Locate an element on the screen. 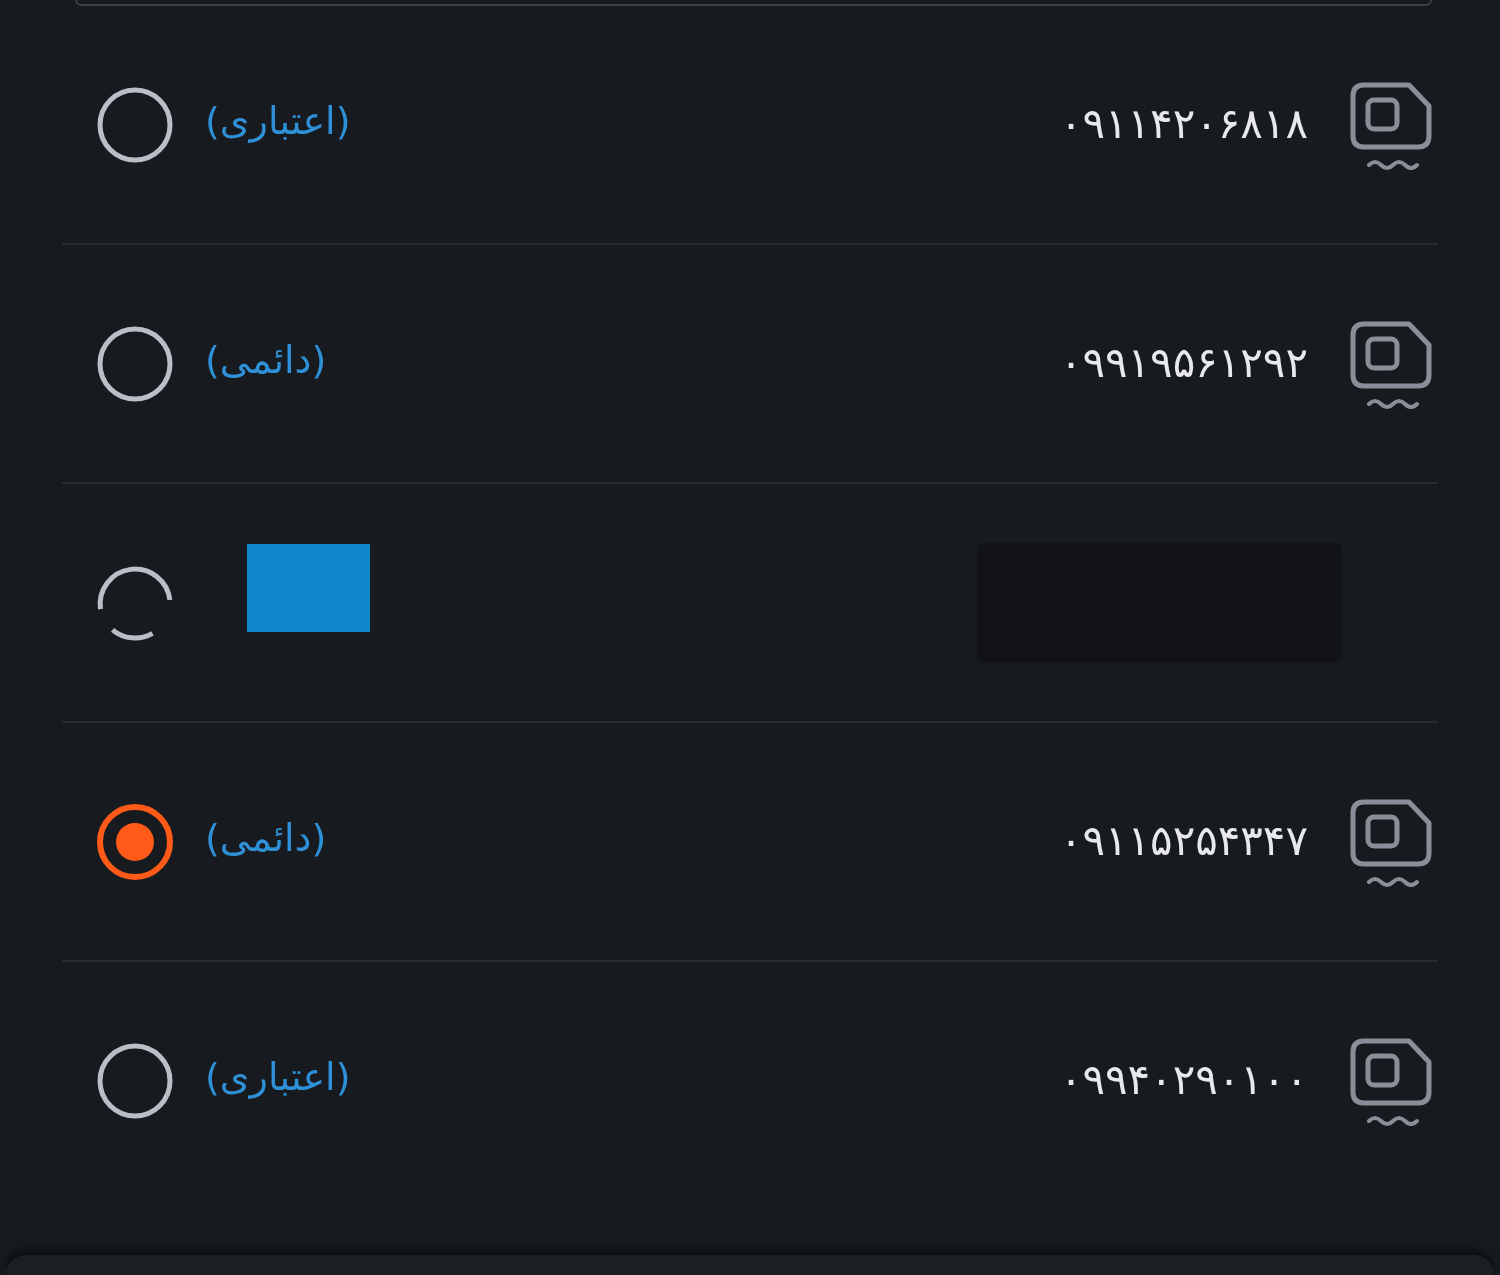 The image size is (1500, 1275). radio-button is located at coordinates (135, 841).